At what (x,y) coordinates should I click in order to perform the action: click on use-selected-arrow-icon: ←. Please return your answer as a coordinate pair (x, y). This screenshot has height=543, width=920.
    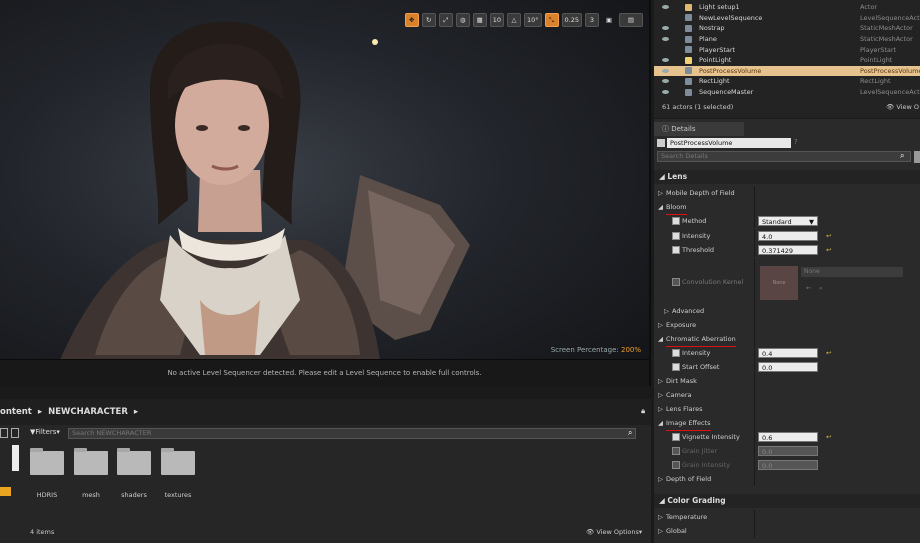
    Looking at the image, I should click on (808, 288).